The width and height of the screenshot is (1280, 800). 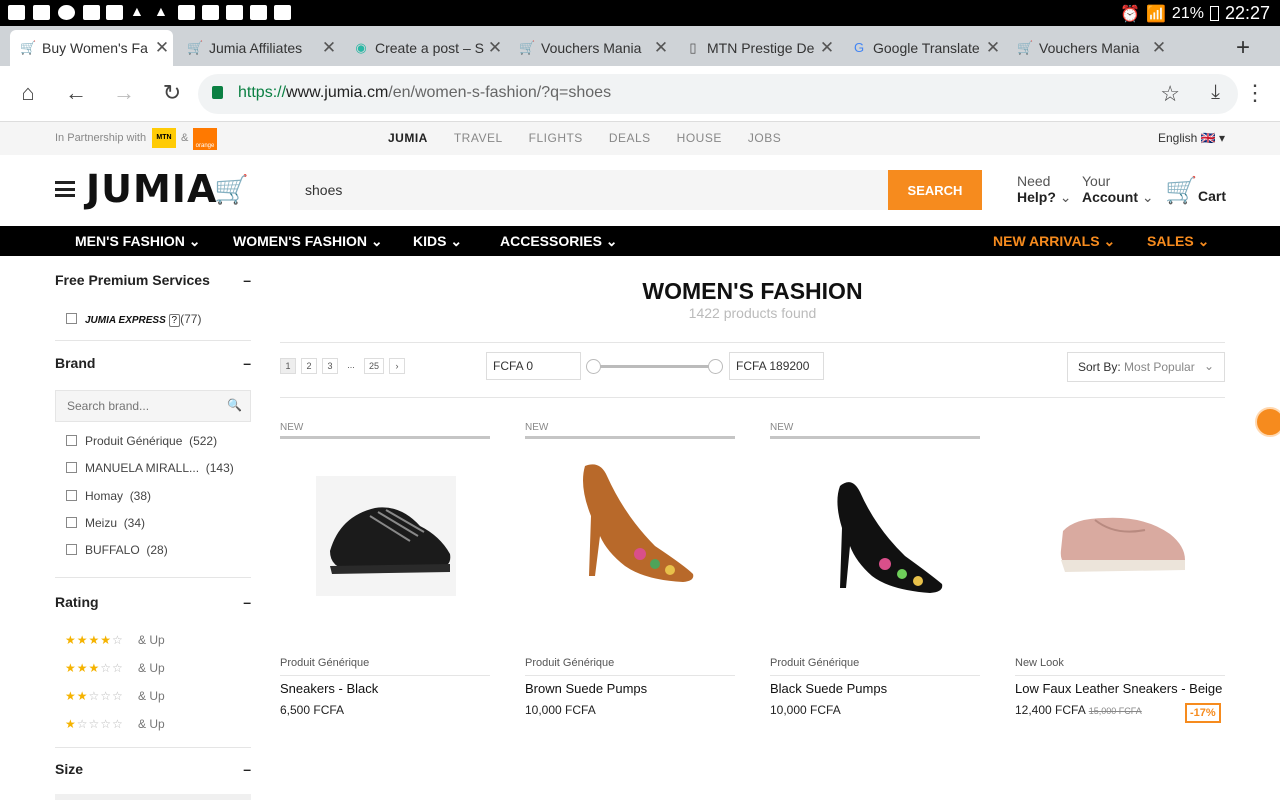 I want to click on brand-search-input, so click(x=153, y=406).